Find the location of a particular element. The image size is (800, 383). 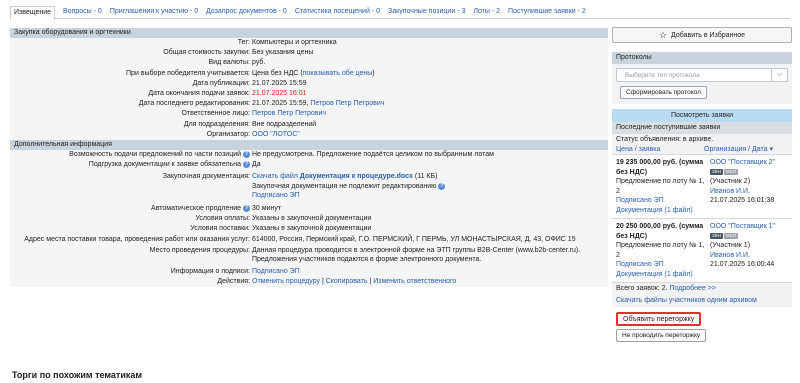

info-row: Ответственное лицо: Петров Петр Петрович is located at coordinates (309, 114).